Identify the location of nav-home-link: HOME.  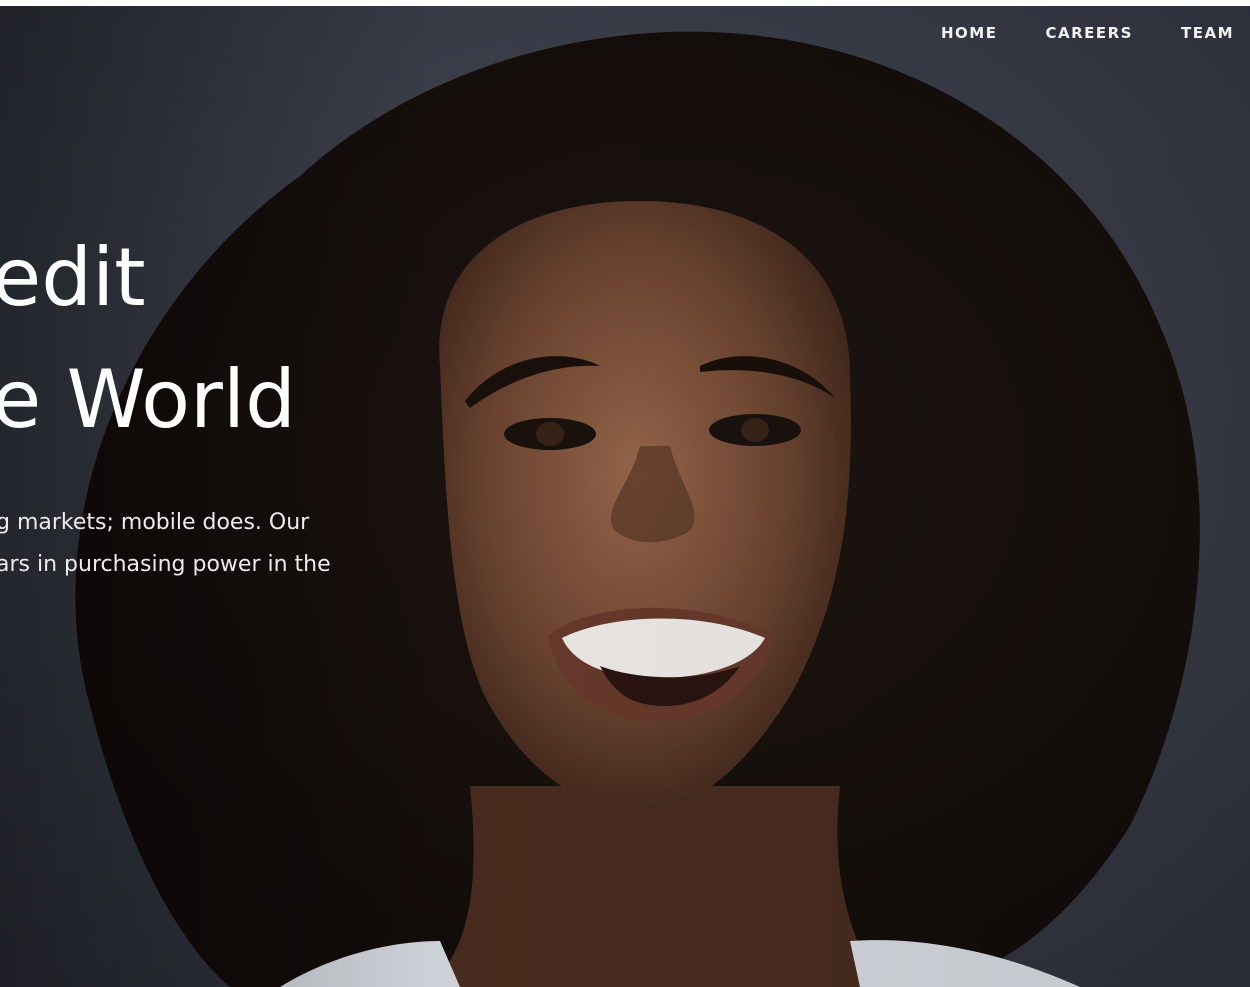
(969, 33).